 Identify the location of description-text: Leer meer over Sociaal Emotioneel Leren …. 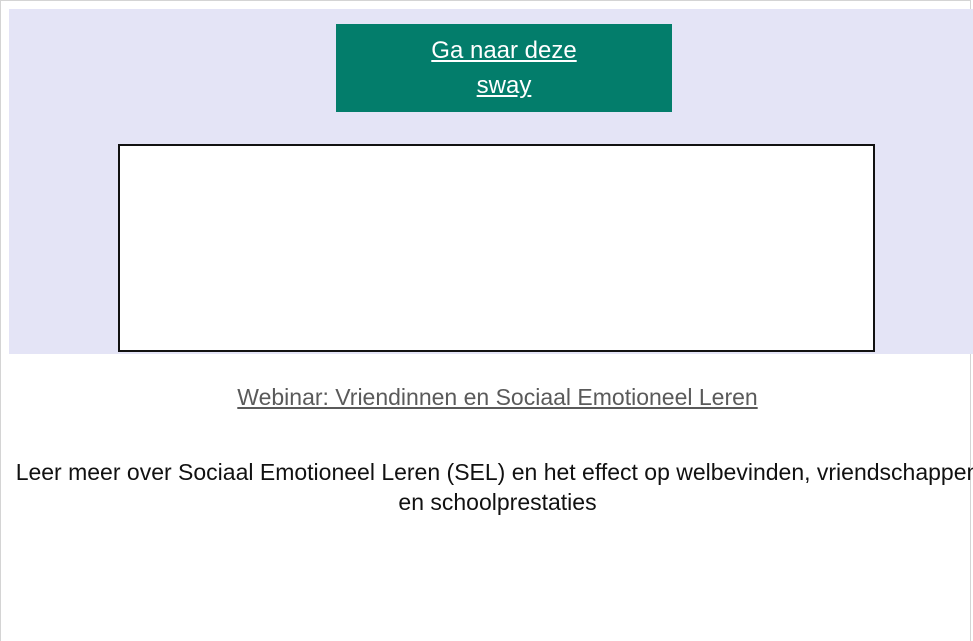
(494, 487).